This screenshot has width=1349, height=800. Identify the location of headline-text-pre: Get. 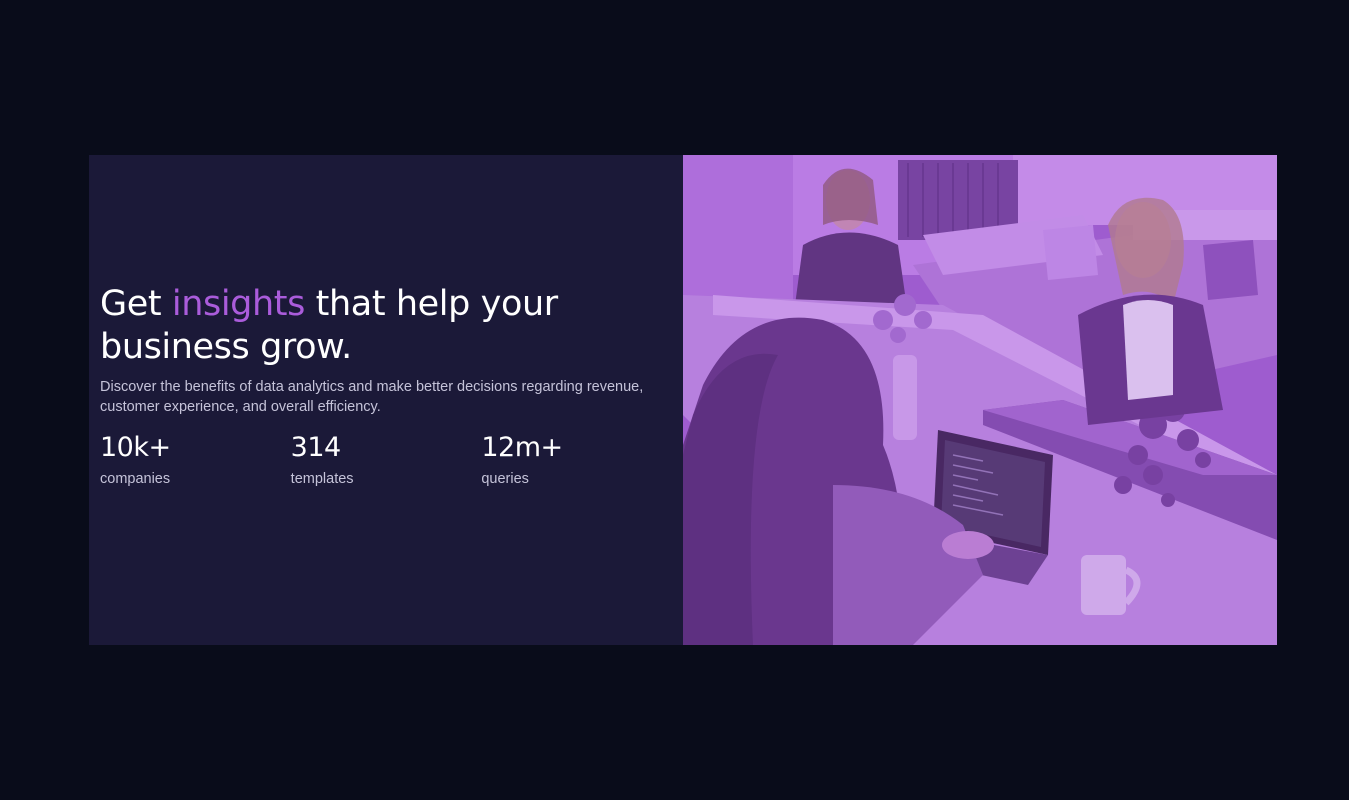
(136, 304).